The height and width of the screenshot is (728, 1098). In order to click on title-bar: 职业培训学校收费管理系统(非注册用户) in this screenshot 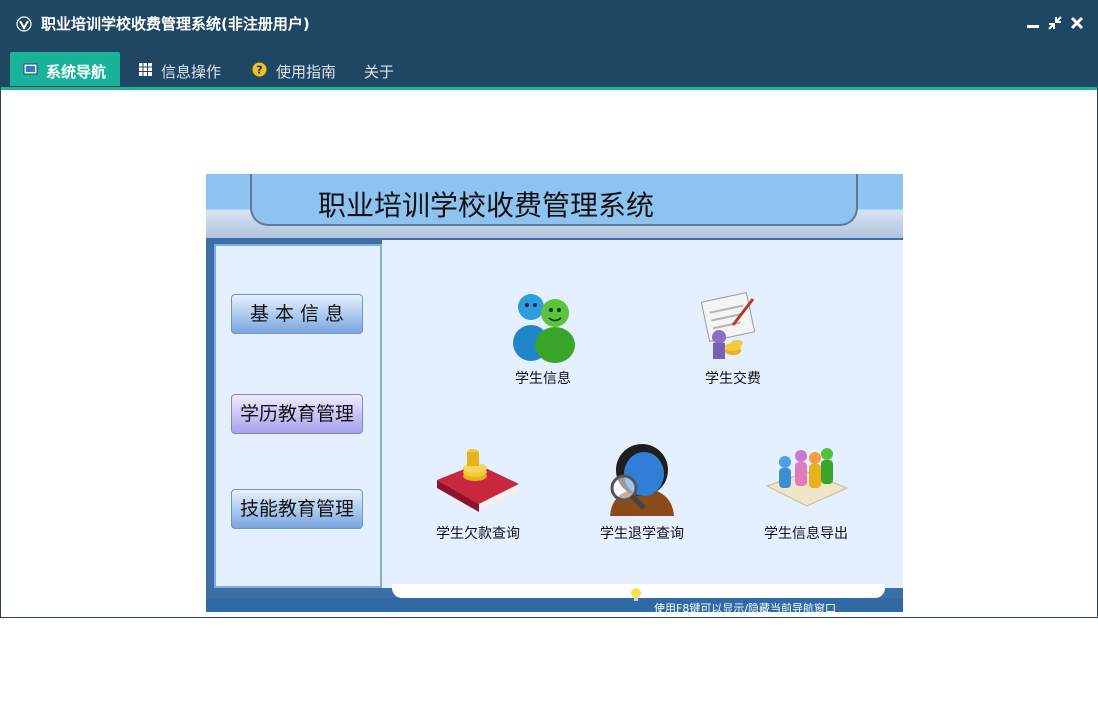, I will do `click(549, 23)`.